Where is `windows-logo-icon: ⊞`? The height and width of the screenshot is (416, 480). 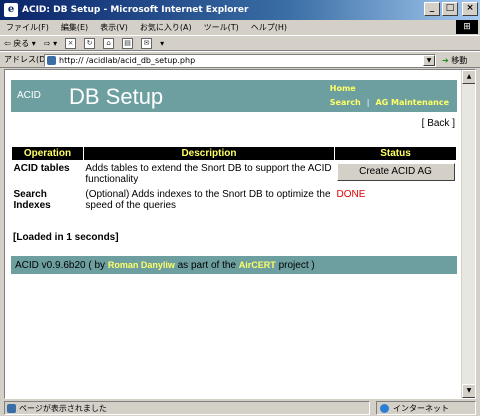
windows-logo-icon: ⊞ is located at coordinates (467, 27).